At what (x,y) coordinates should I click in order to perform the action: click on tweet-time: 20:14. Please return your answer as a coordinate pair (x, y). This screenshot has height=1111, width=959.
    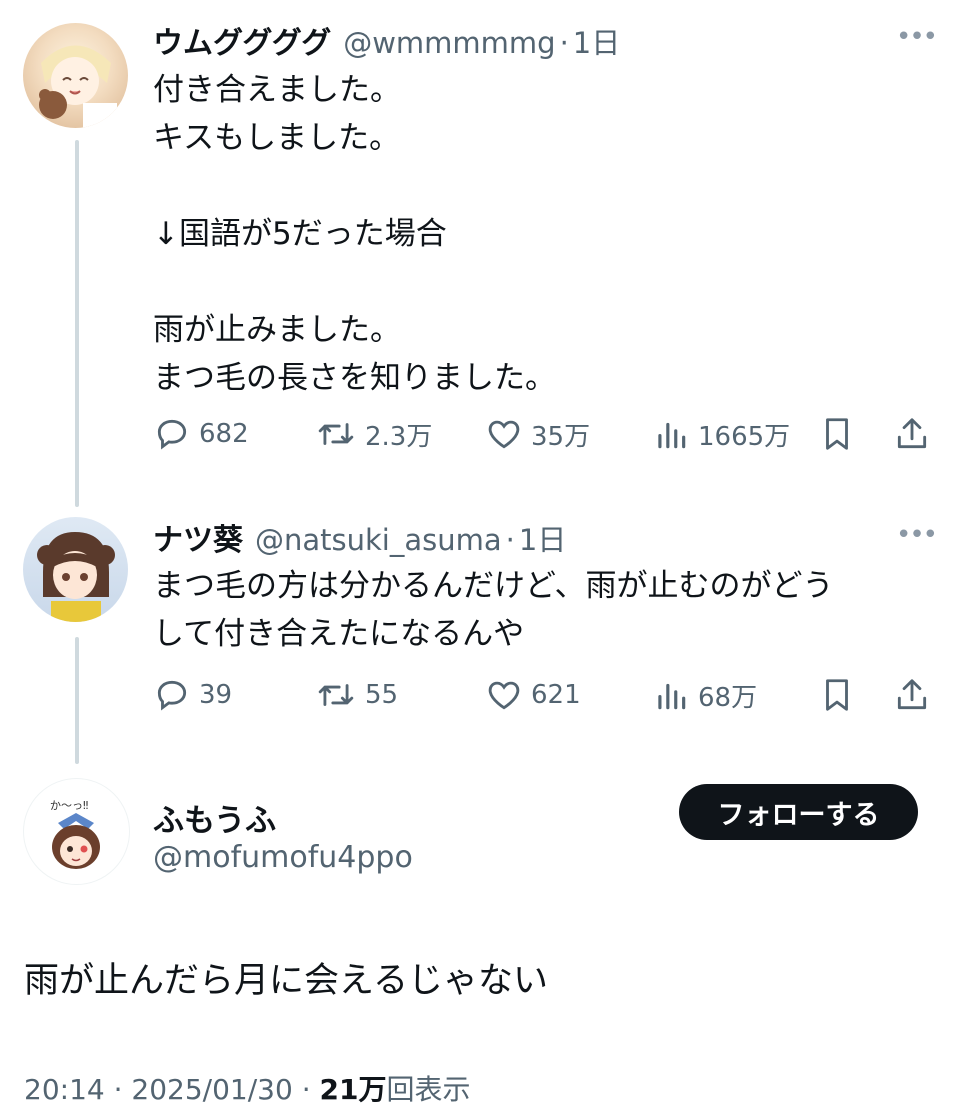
    Looking at the image, I should click on (64, 1089).